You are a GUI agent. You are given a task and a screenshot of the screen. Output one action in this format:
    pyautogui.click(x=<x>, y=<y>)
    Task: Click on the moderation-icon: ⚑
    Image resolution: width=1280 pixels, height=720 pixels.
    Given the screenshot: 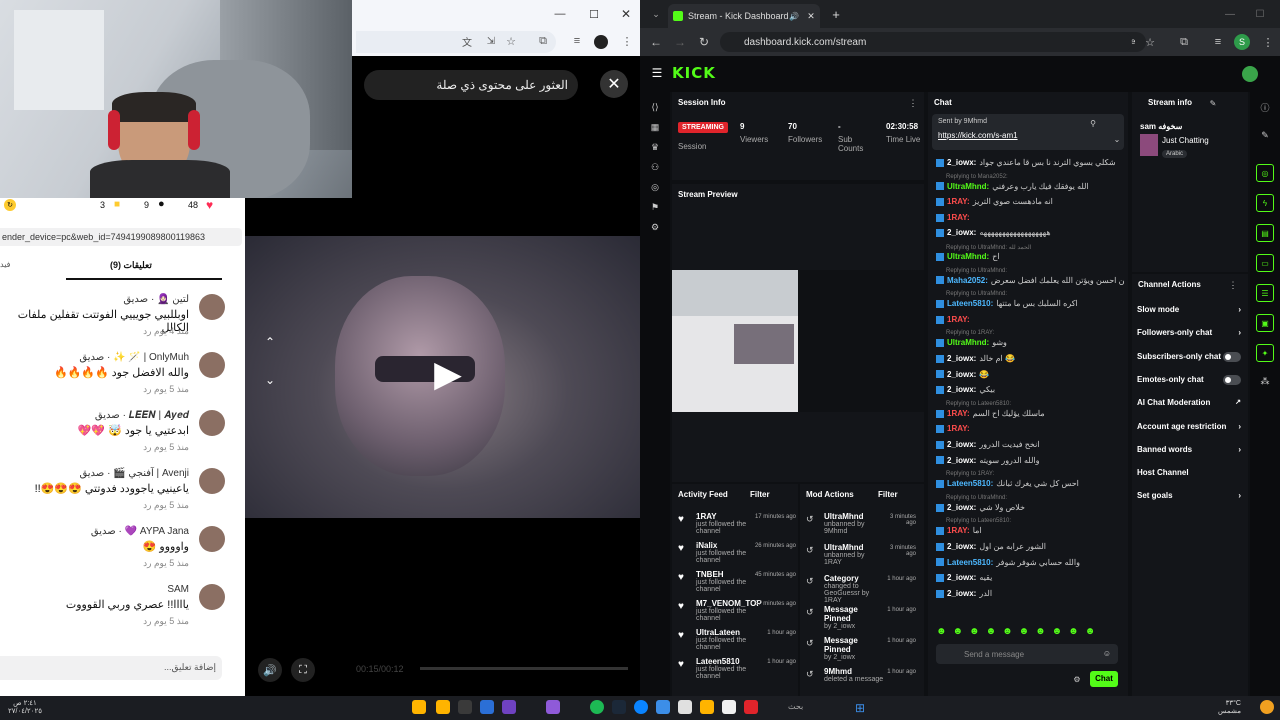 What is the action you would take?
    pyautogui.click(x=655, y=207)
    